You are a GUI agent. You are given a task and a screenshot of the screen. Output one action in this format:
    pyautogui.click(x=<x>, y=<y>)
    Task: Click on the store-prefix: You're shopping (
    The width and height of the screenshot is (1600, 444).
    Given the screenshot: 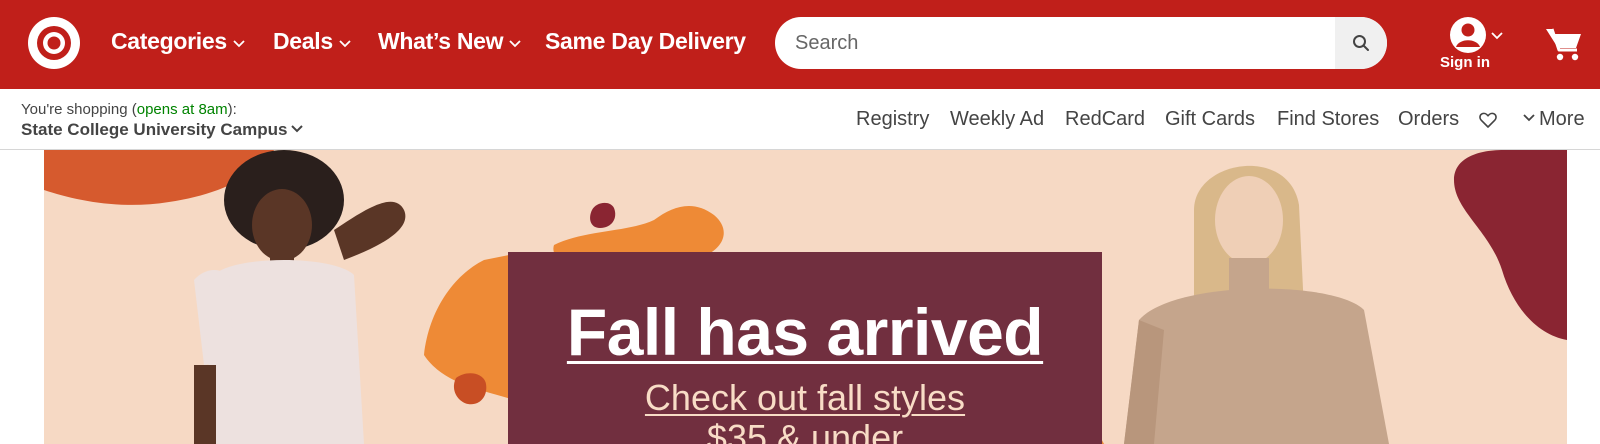 What is the action you would take?
    pyautogui.click(x=79, y=109)
    